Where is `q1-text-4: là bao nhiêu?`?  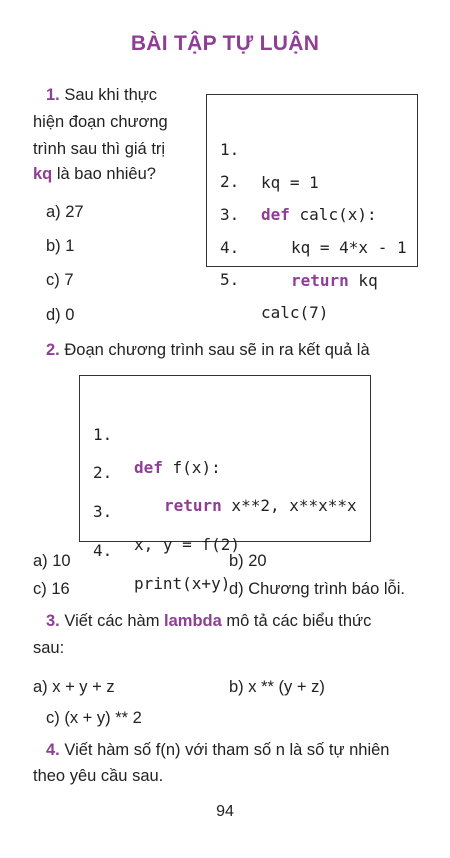 q1-text-4: là bao nhiêu? is located at coordinates (104, 174).